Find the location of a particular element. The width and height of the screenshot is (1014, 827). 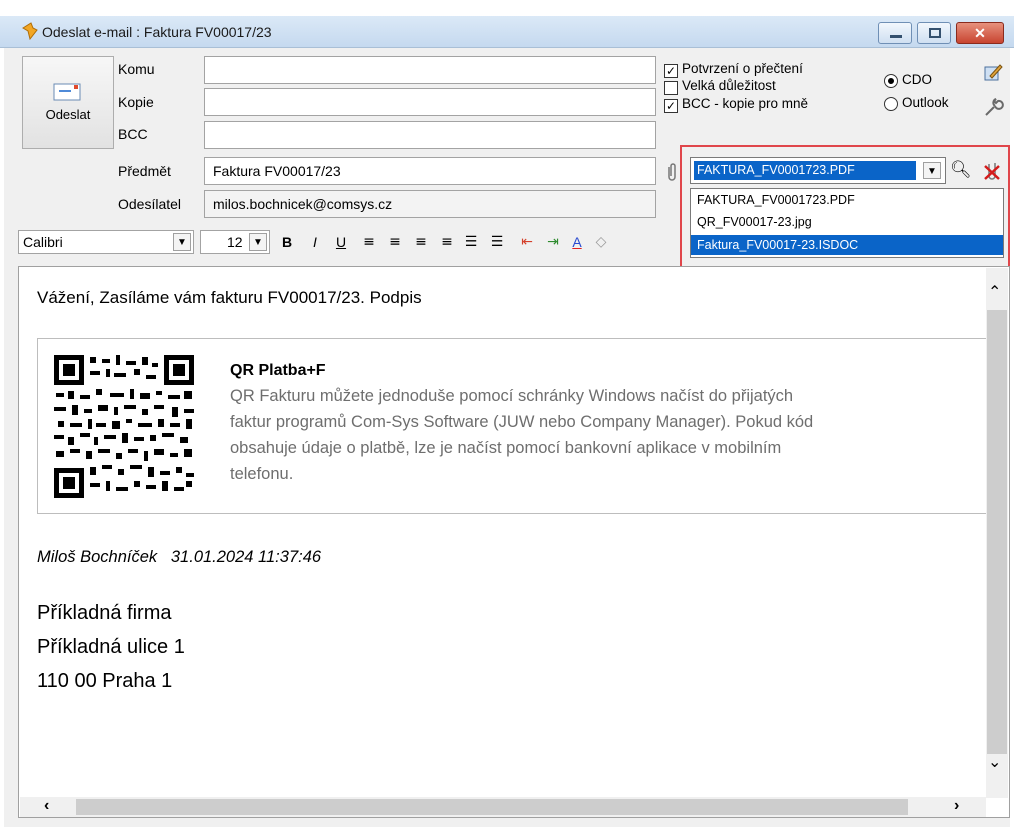

justify-icon: ≡ is located at coordinates (447, 242).